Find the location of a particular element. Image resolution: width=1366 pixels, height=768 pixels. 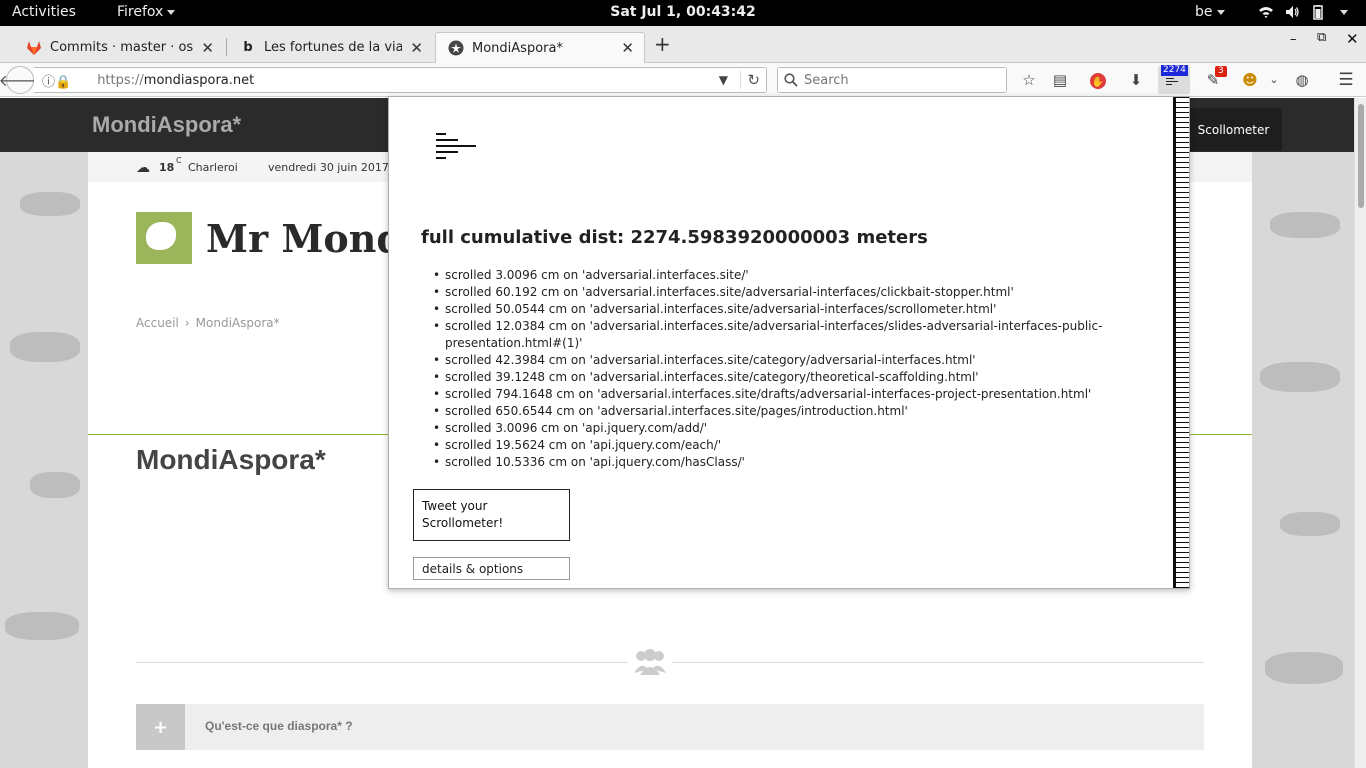

minimize-icon: – is located at coordinates (1293, 39).